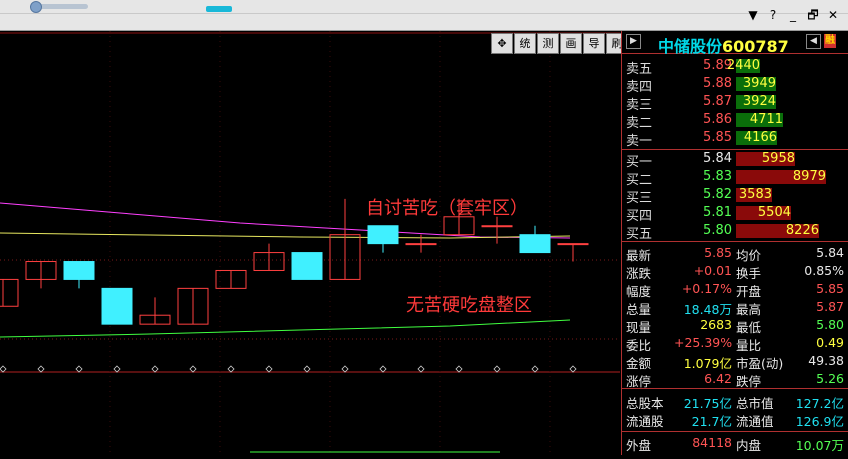  Describe the element at coordinates (826, 360) in the screenshot. I see `stat-value: 49.38` at that location.